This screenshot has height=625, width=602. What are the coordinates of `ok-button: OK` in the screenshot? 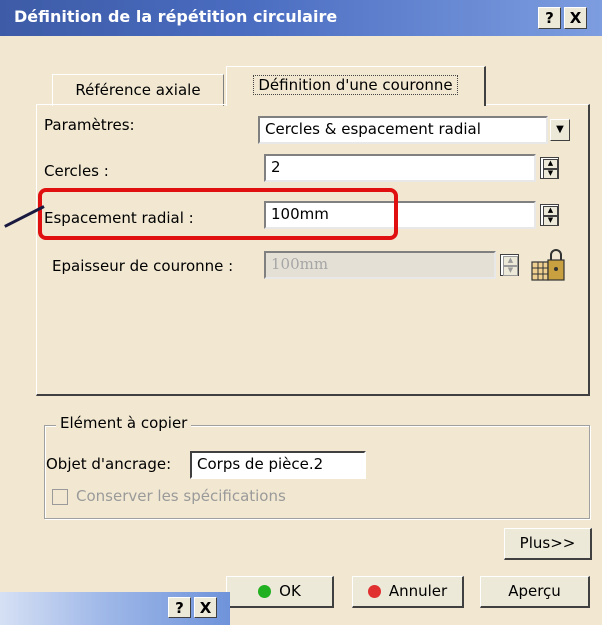 It's located at (280, 592).